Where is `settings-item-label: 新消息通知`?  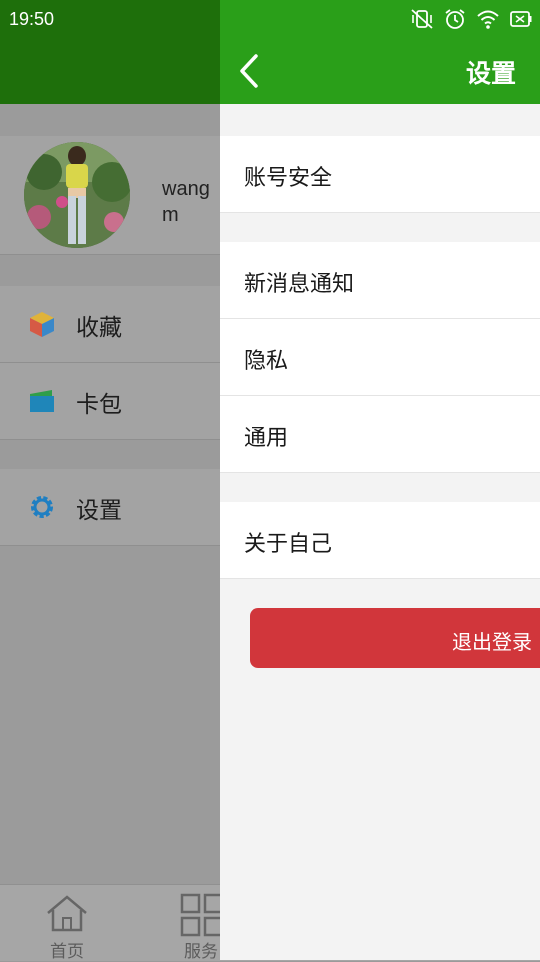
settings-item-label: 新消息通知 is located at coordinates (299, 284).